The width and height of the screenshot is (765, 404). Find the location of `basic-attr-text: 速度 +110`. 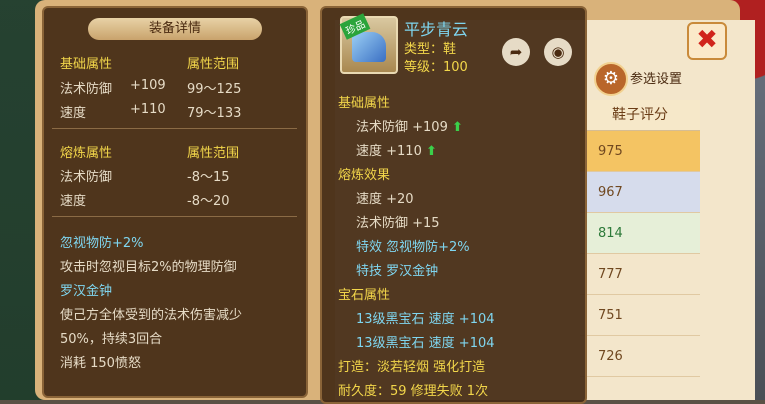

basic-attr-text: 速度 +110 is located at coordinates (389, 151).